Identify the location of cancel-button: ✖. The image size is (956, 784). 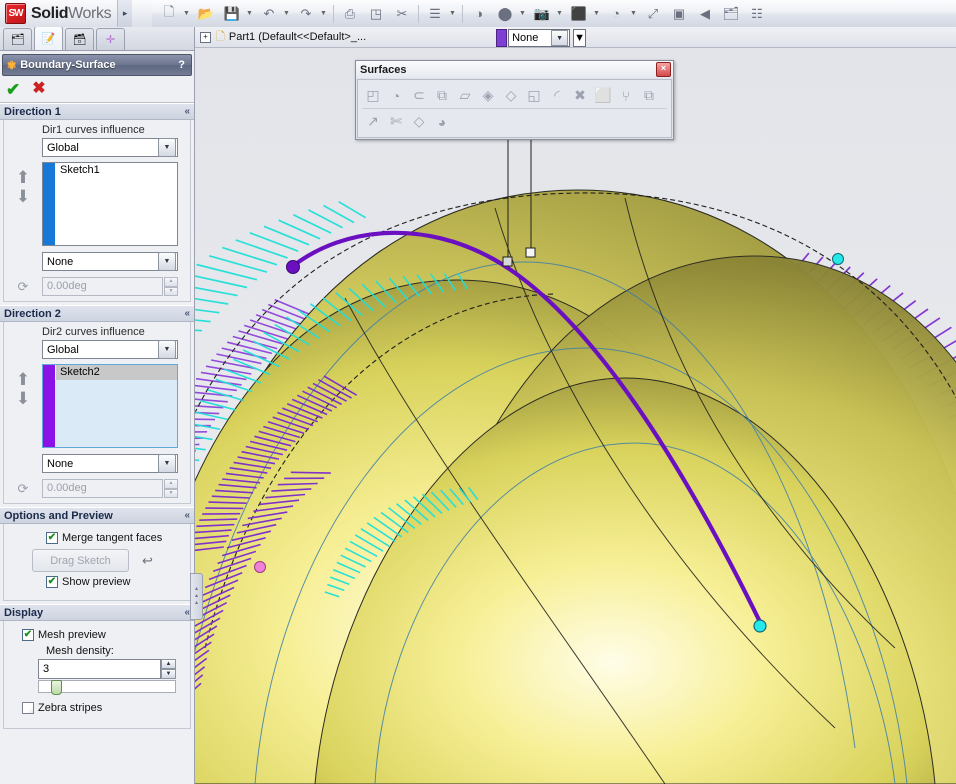
(38, 89).